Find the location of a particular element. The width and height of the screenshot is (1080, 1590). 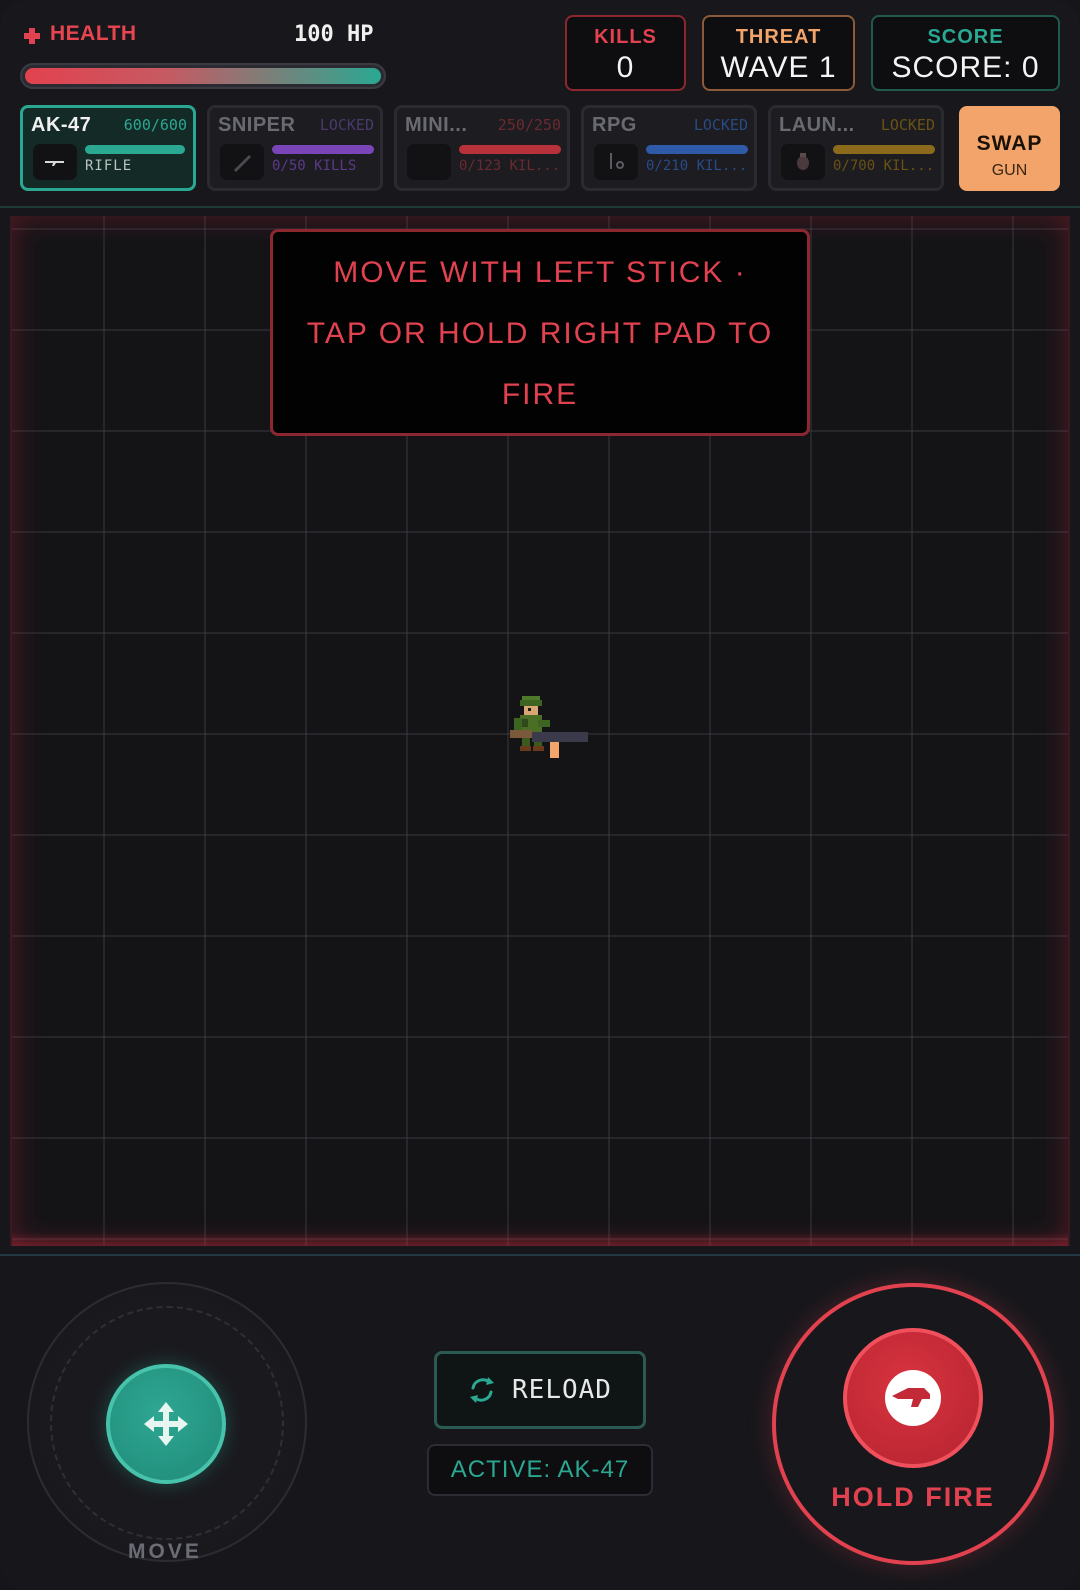

weapon-name: AK-47 is located at coordinates (61, 125).